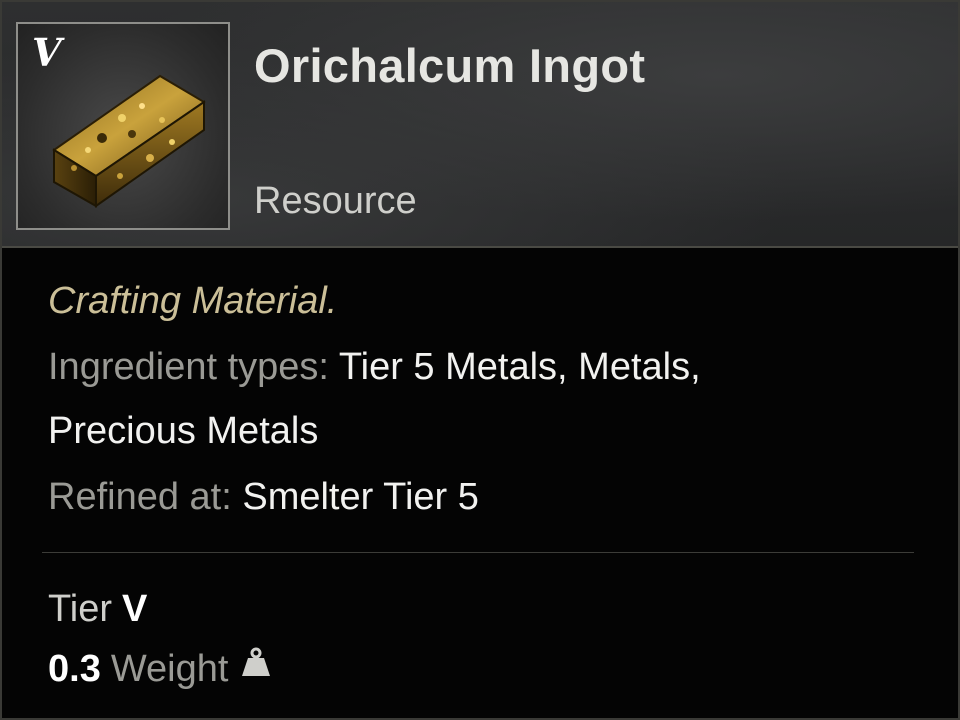 The image size is (960, 720). Describe the element at coordinates (80, 609) in the screenshot. I see `tier-label: Tier` at that location.